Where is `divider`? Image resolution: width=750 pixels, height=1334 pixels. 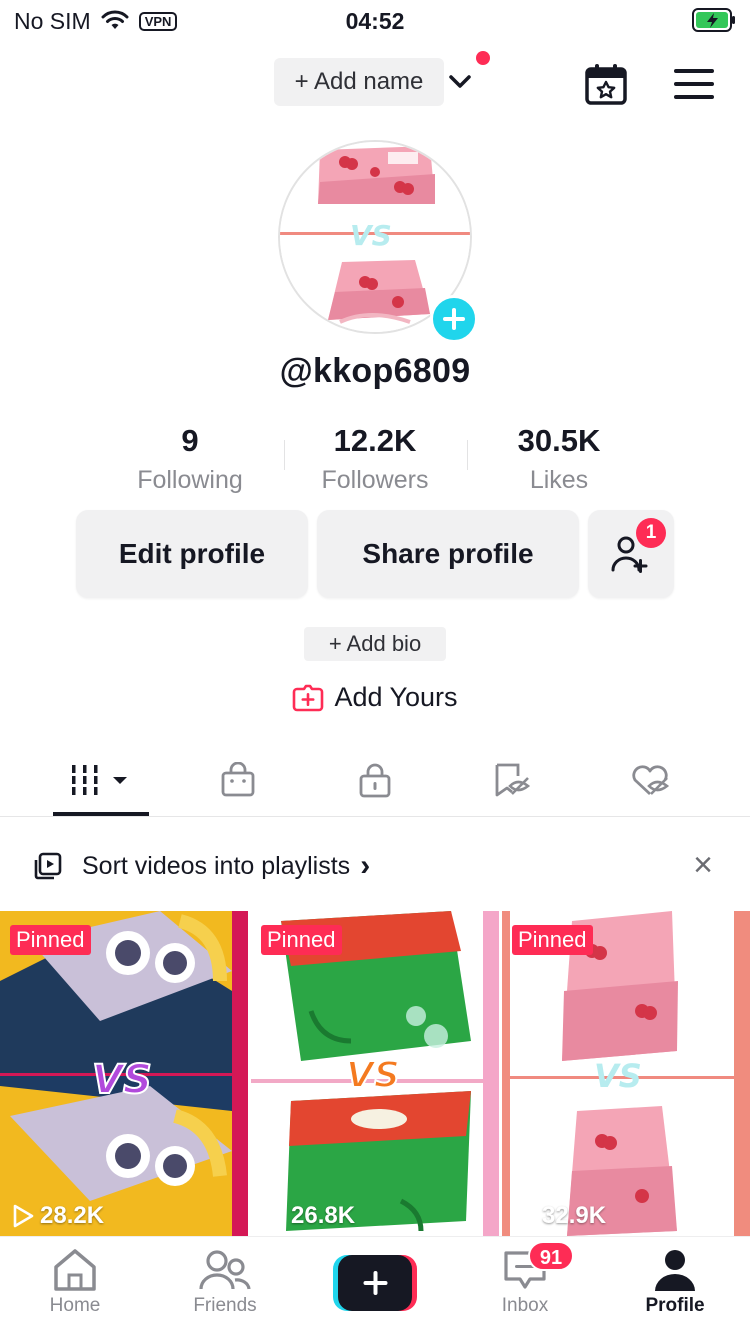
divider is located at coordinates (375, 816).